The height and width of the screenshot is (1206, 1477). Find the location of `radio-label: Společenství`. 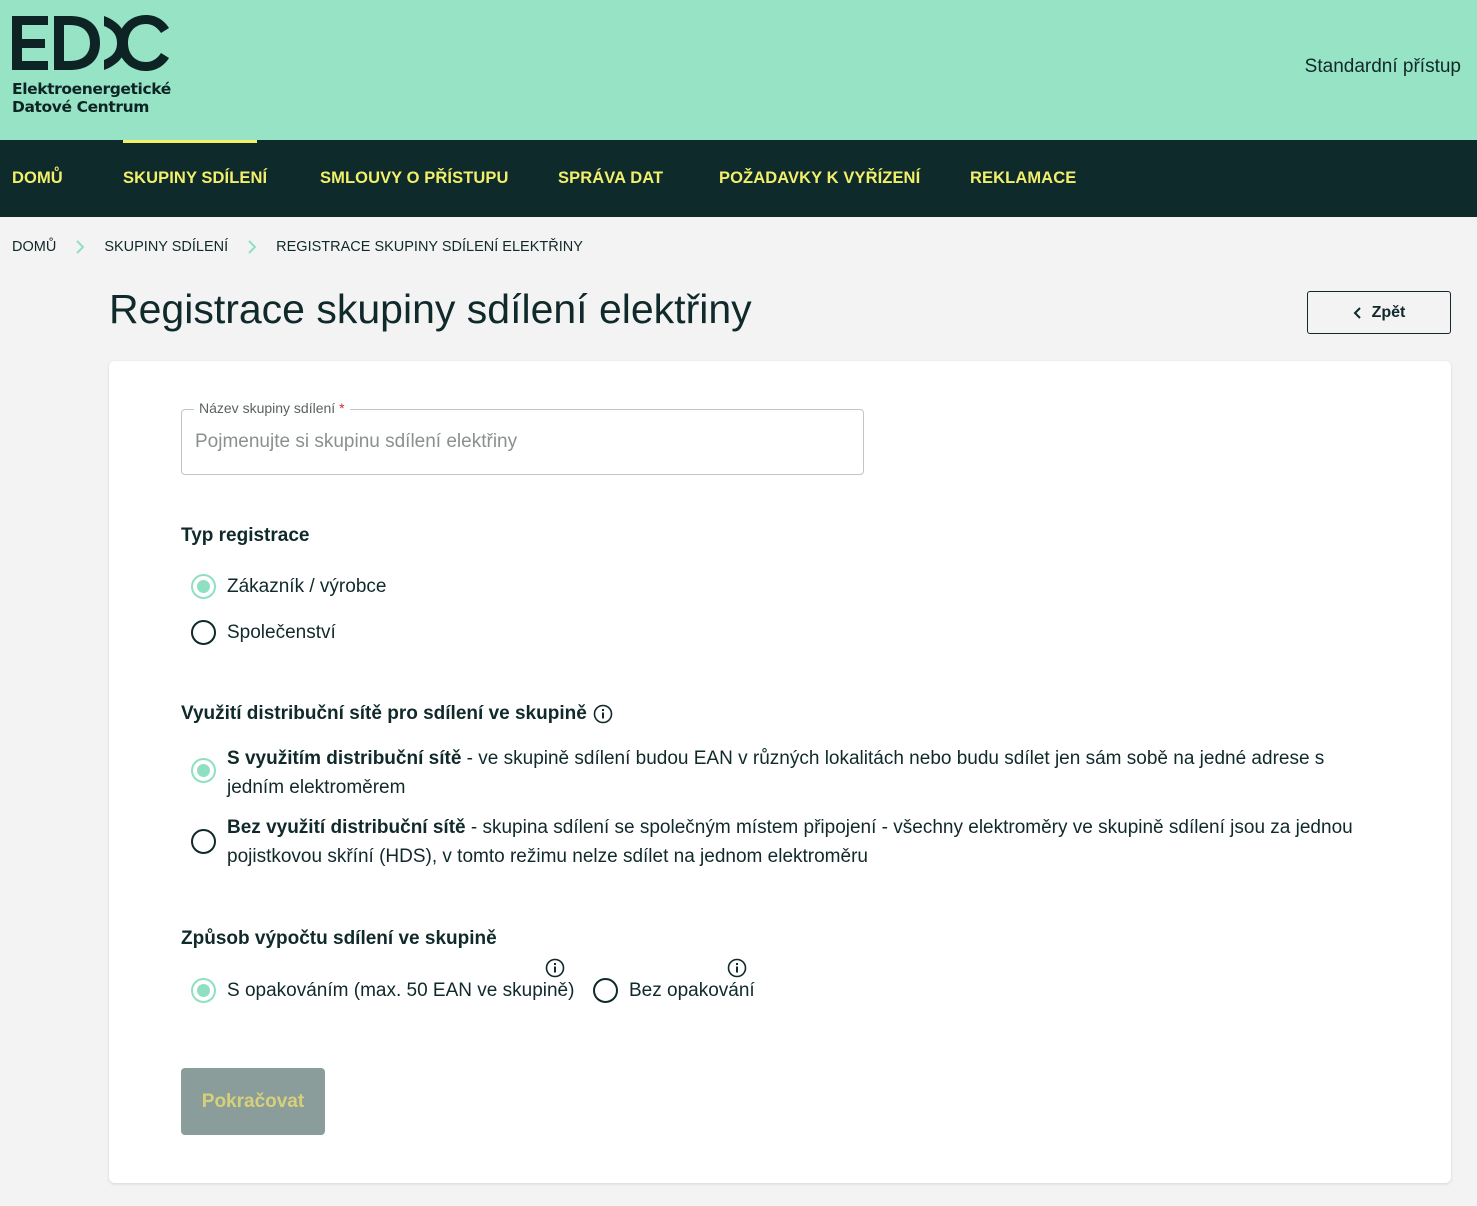

radio-label: Společenství is located at coordinates (281, 632).